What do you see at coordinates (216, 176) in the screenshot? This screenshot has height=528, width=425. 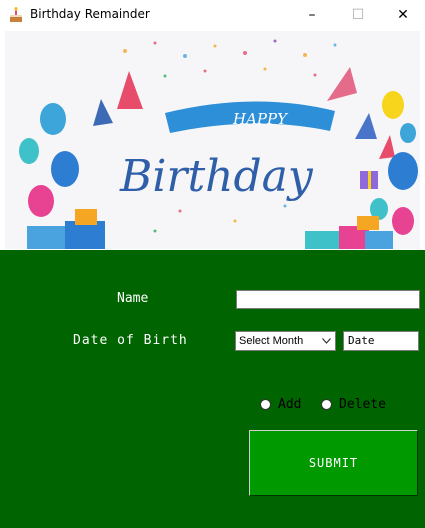 I see `birthday-text: Birthday` at bounding box center [216, 176].